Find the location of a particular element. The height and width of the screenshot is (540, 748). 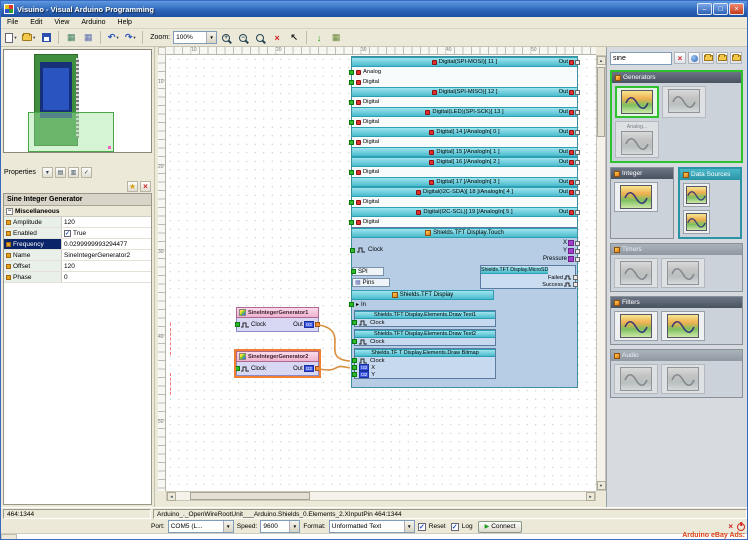

property-row-selected: Frequency 0.0299999993294477 is located at coordinates (77, 244).